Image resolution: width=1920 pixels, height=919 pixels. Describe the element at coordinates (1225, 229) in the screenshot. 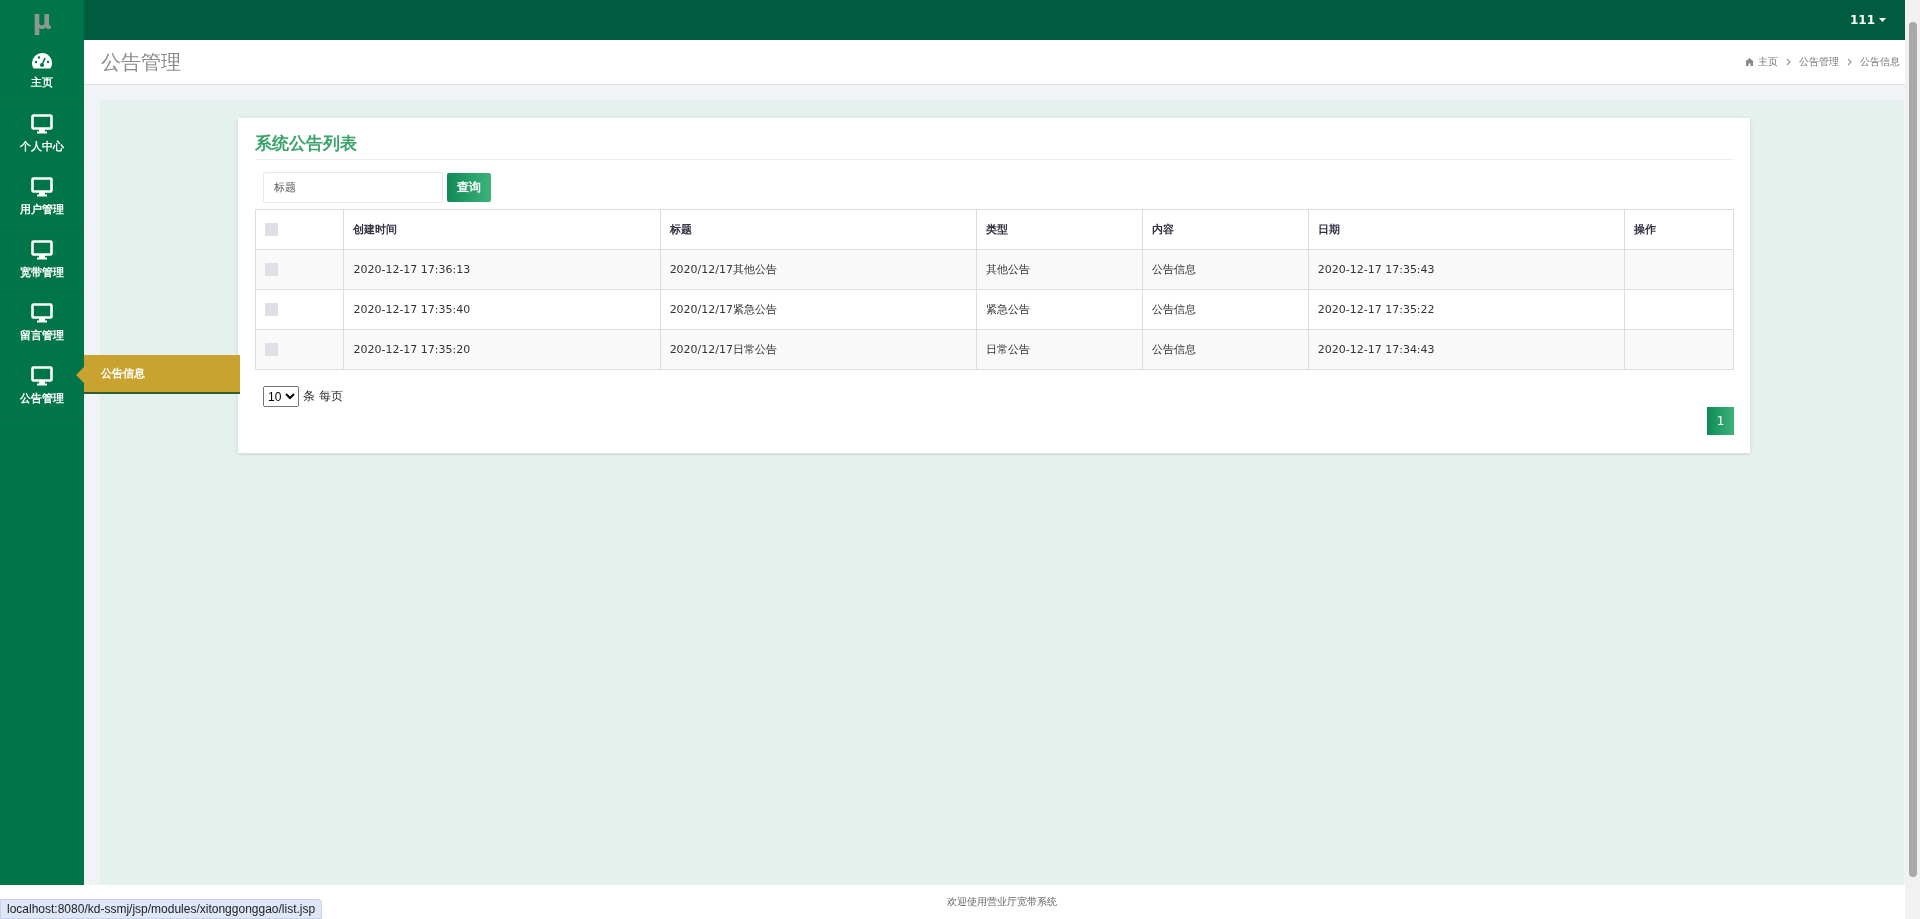

I see `column-header: 内容` at that location.